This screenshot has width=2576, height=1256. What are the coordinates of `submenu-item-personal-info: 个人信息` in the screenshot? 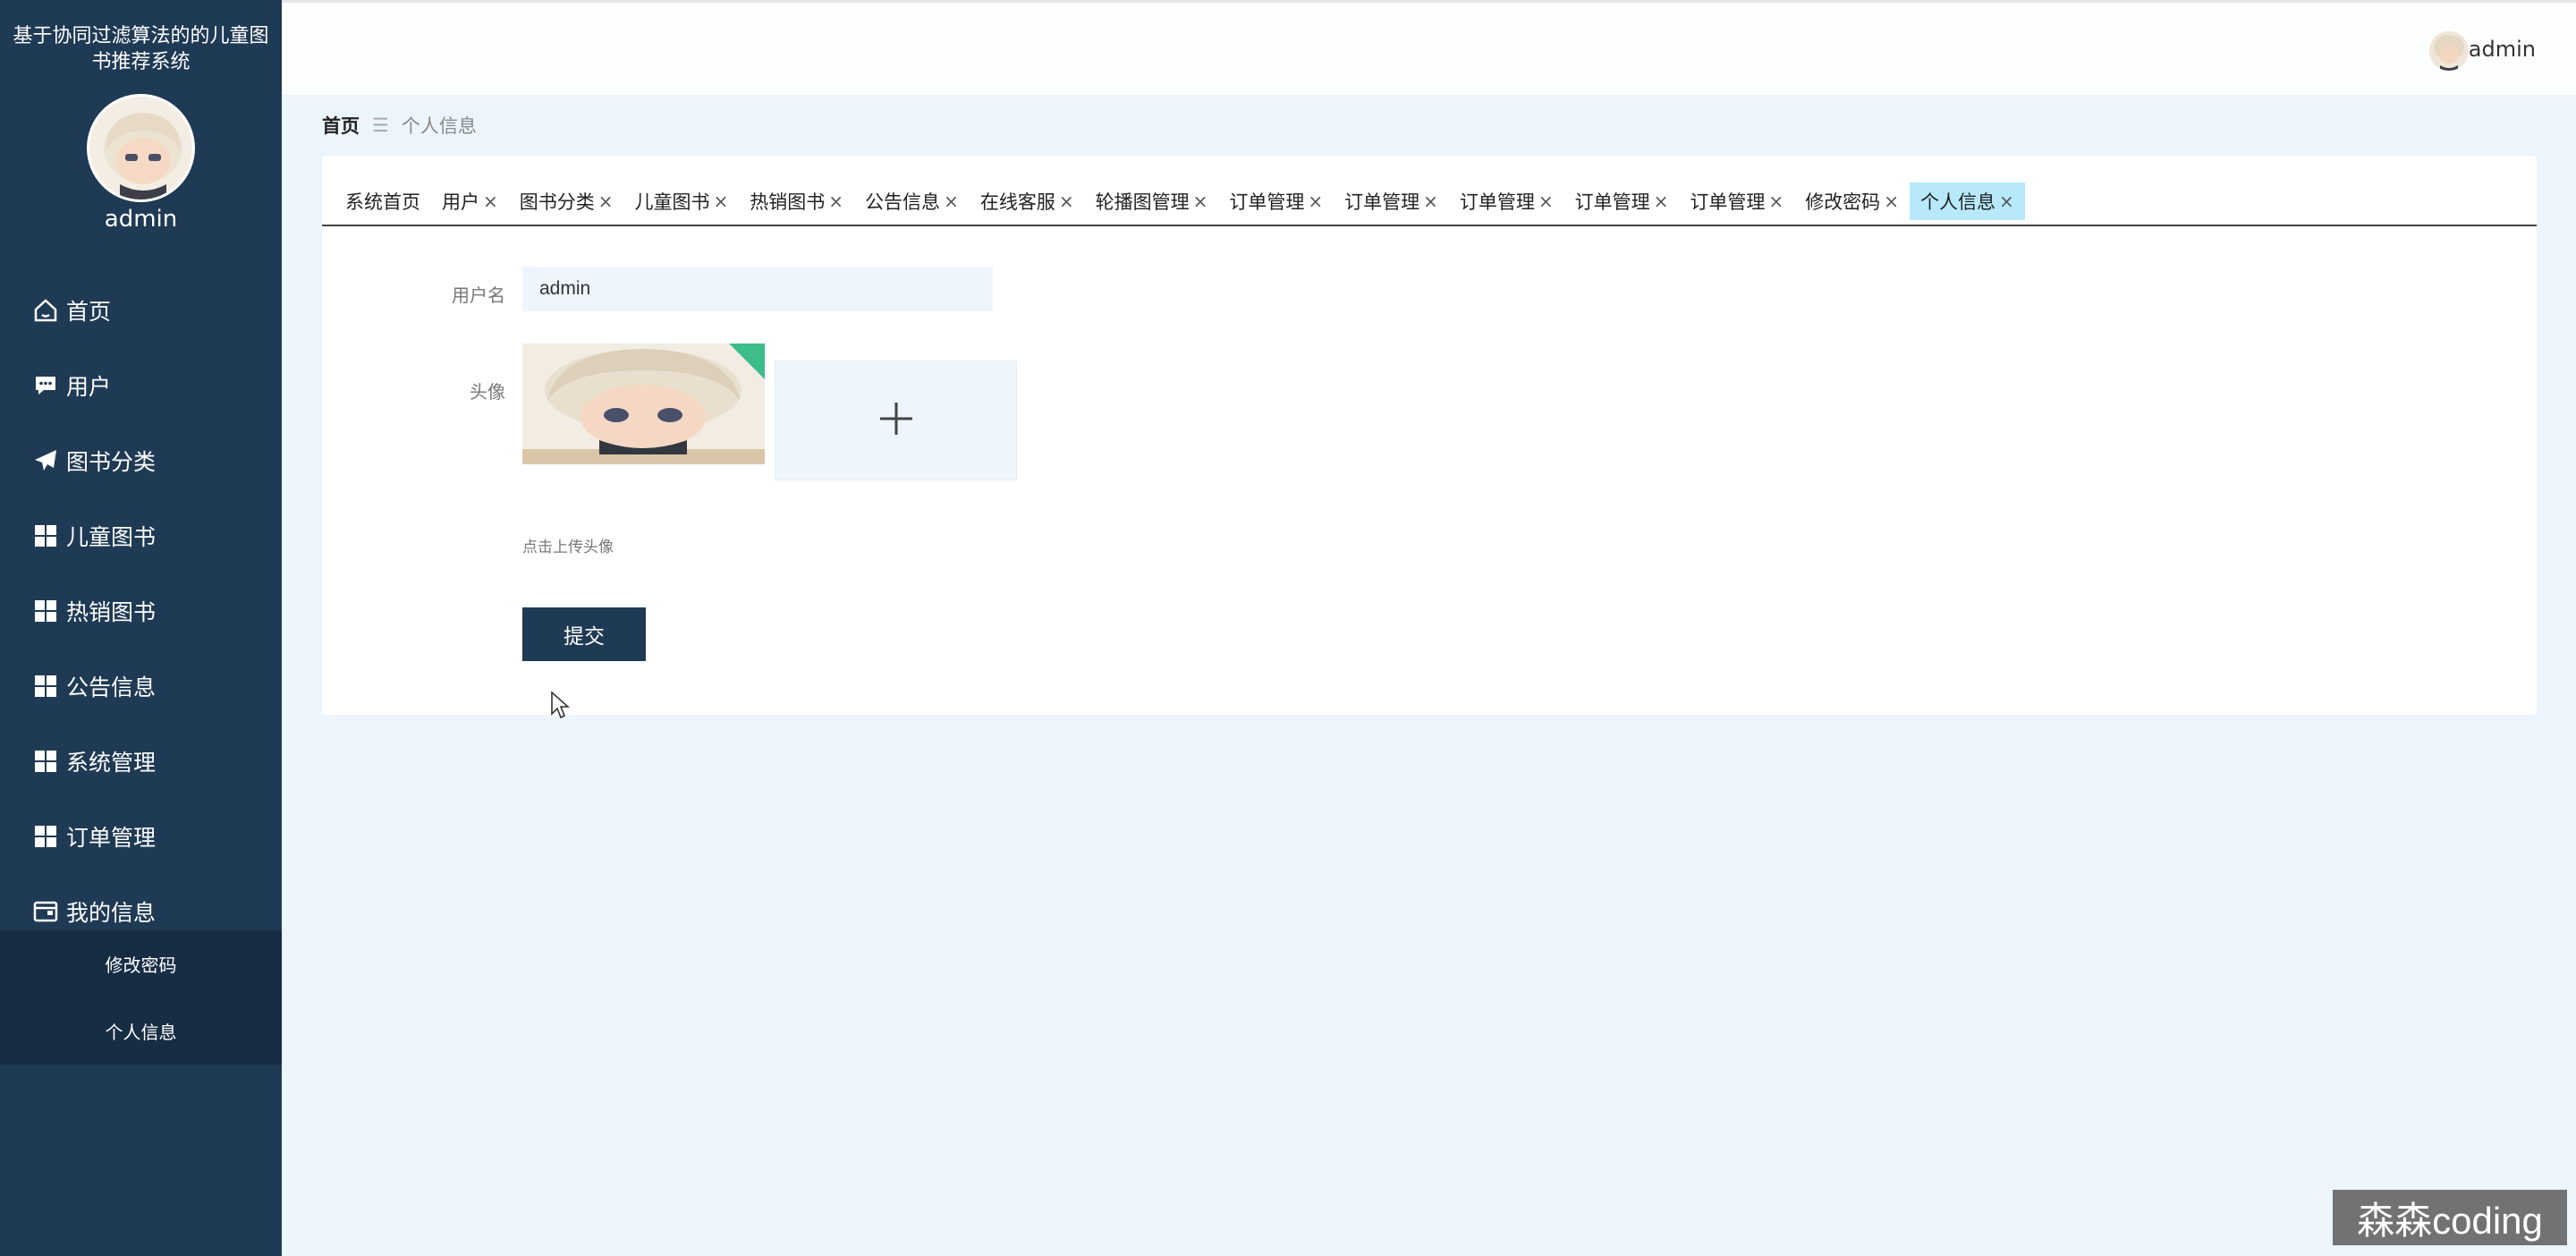 It's located at (141, 1031).